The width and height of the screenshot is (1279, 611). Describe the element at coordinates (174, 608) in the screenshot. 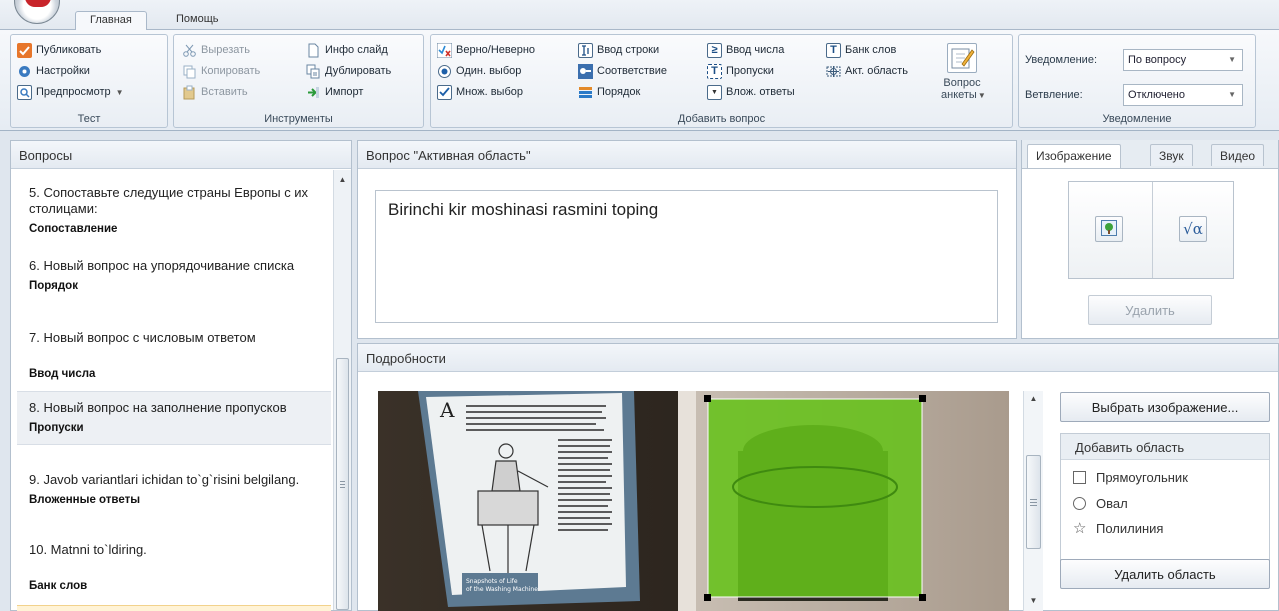

I see `question-item-next` at that location.